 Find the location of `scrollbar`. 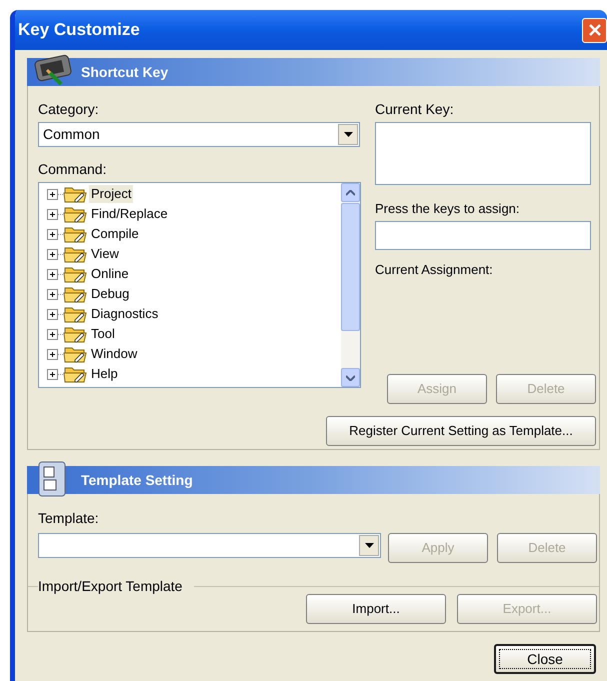

scrollbar is located at coordinates (350, 285).